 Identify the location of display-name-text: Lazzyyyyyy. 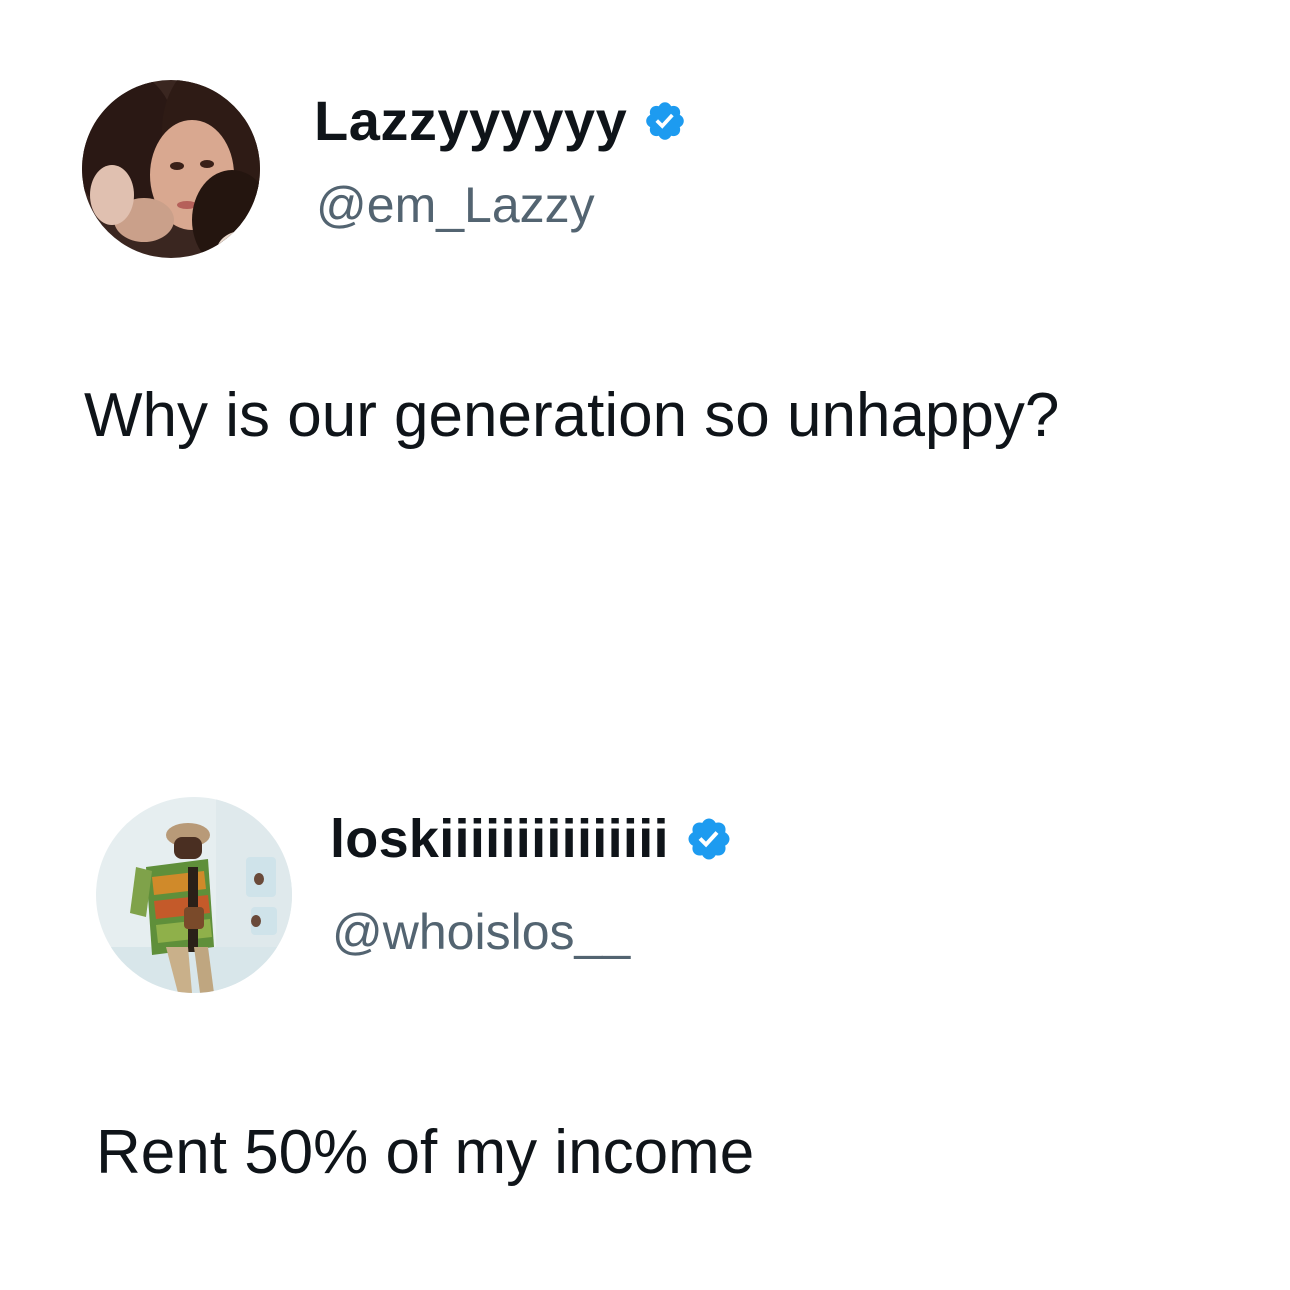
(470, 120).